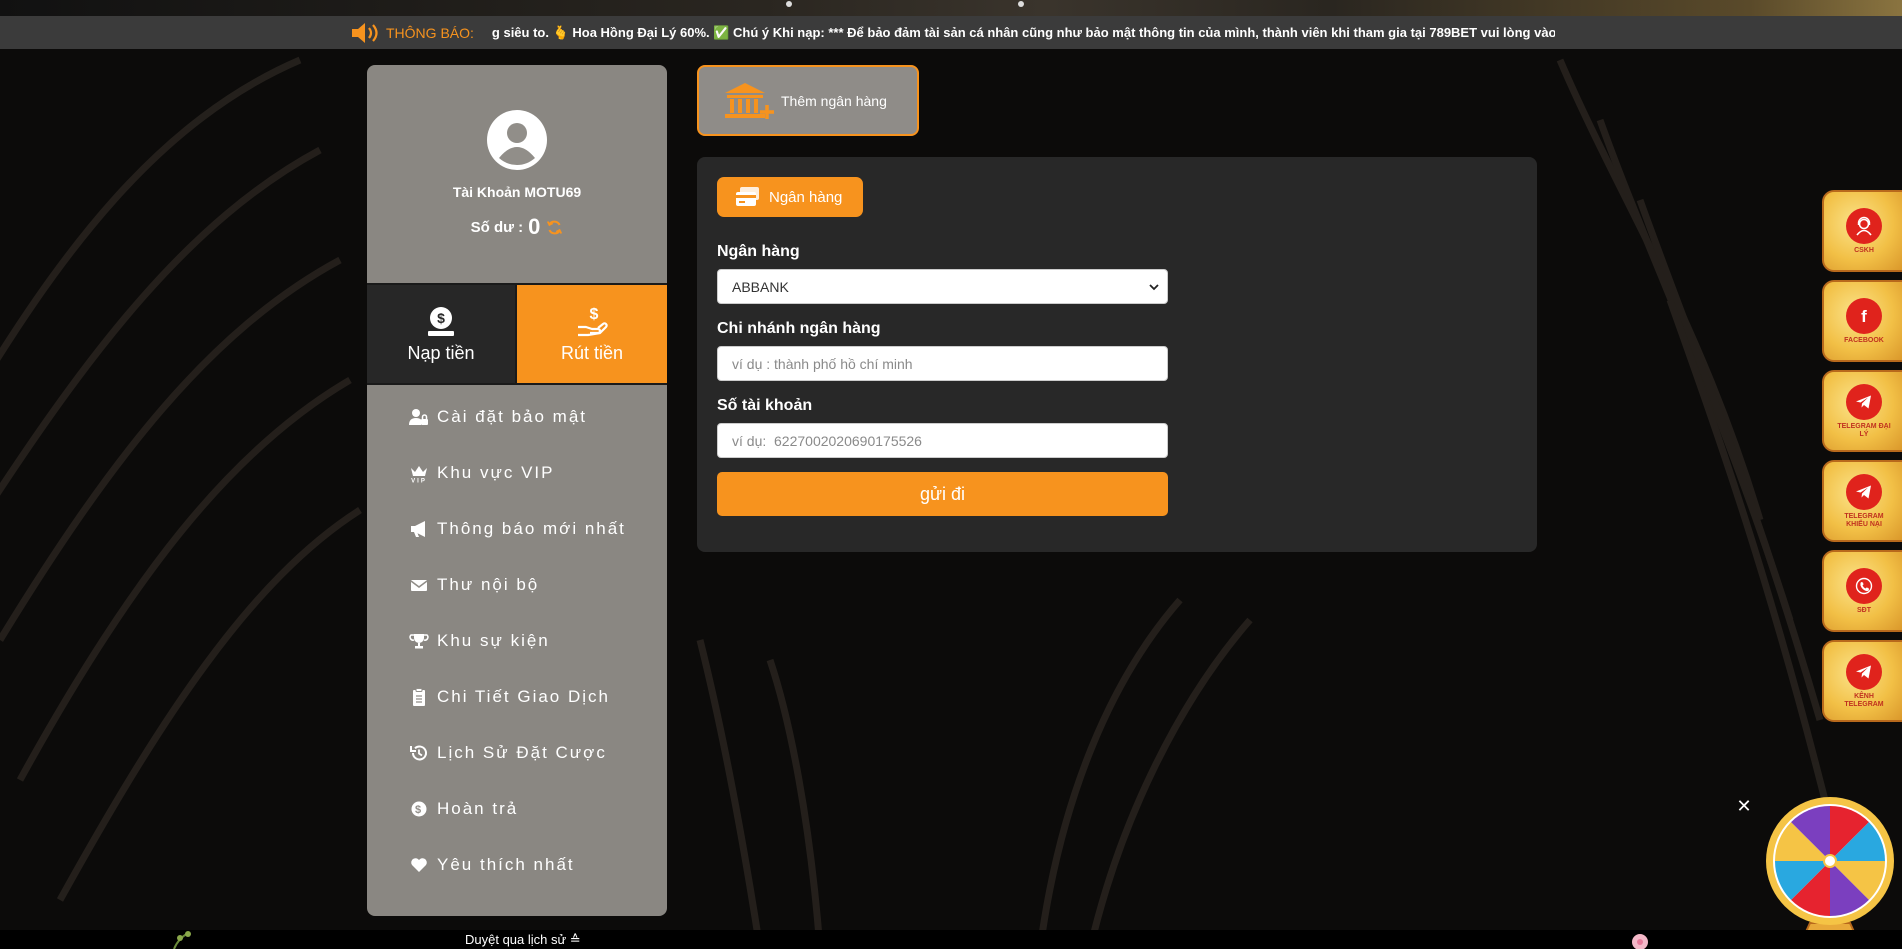  I want to click on profile-card: Tài Khoản MOTU69 Số dư : 0, so click(517, 174).